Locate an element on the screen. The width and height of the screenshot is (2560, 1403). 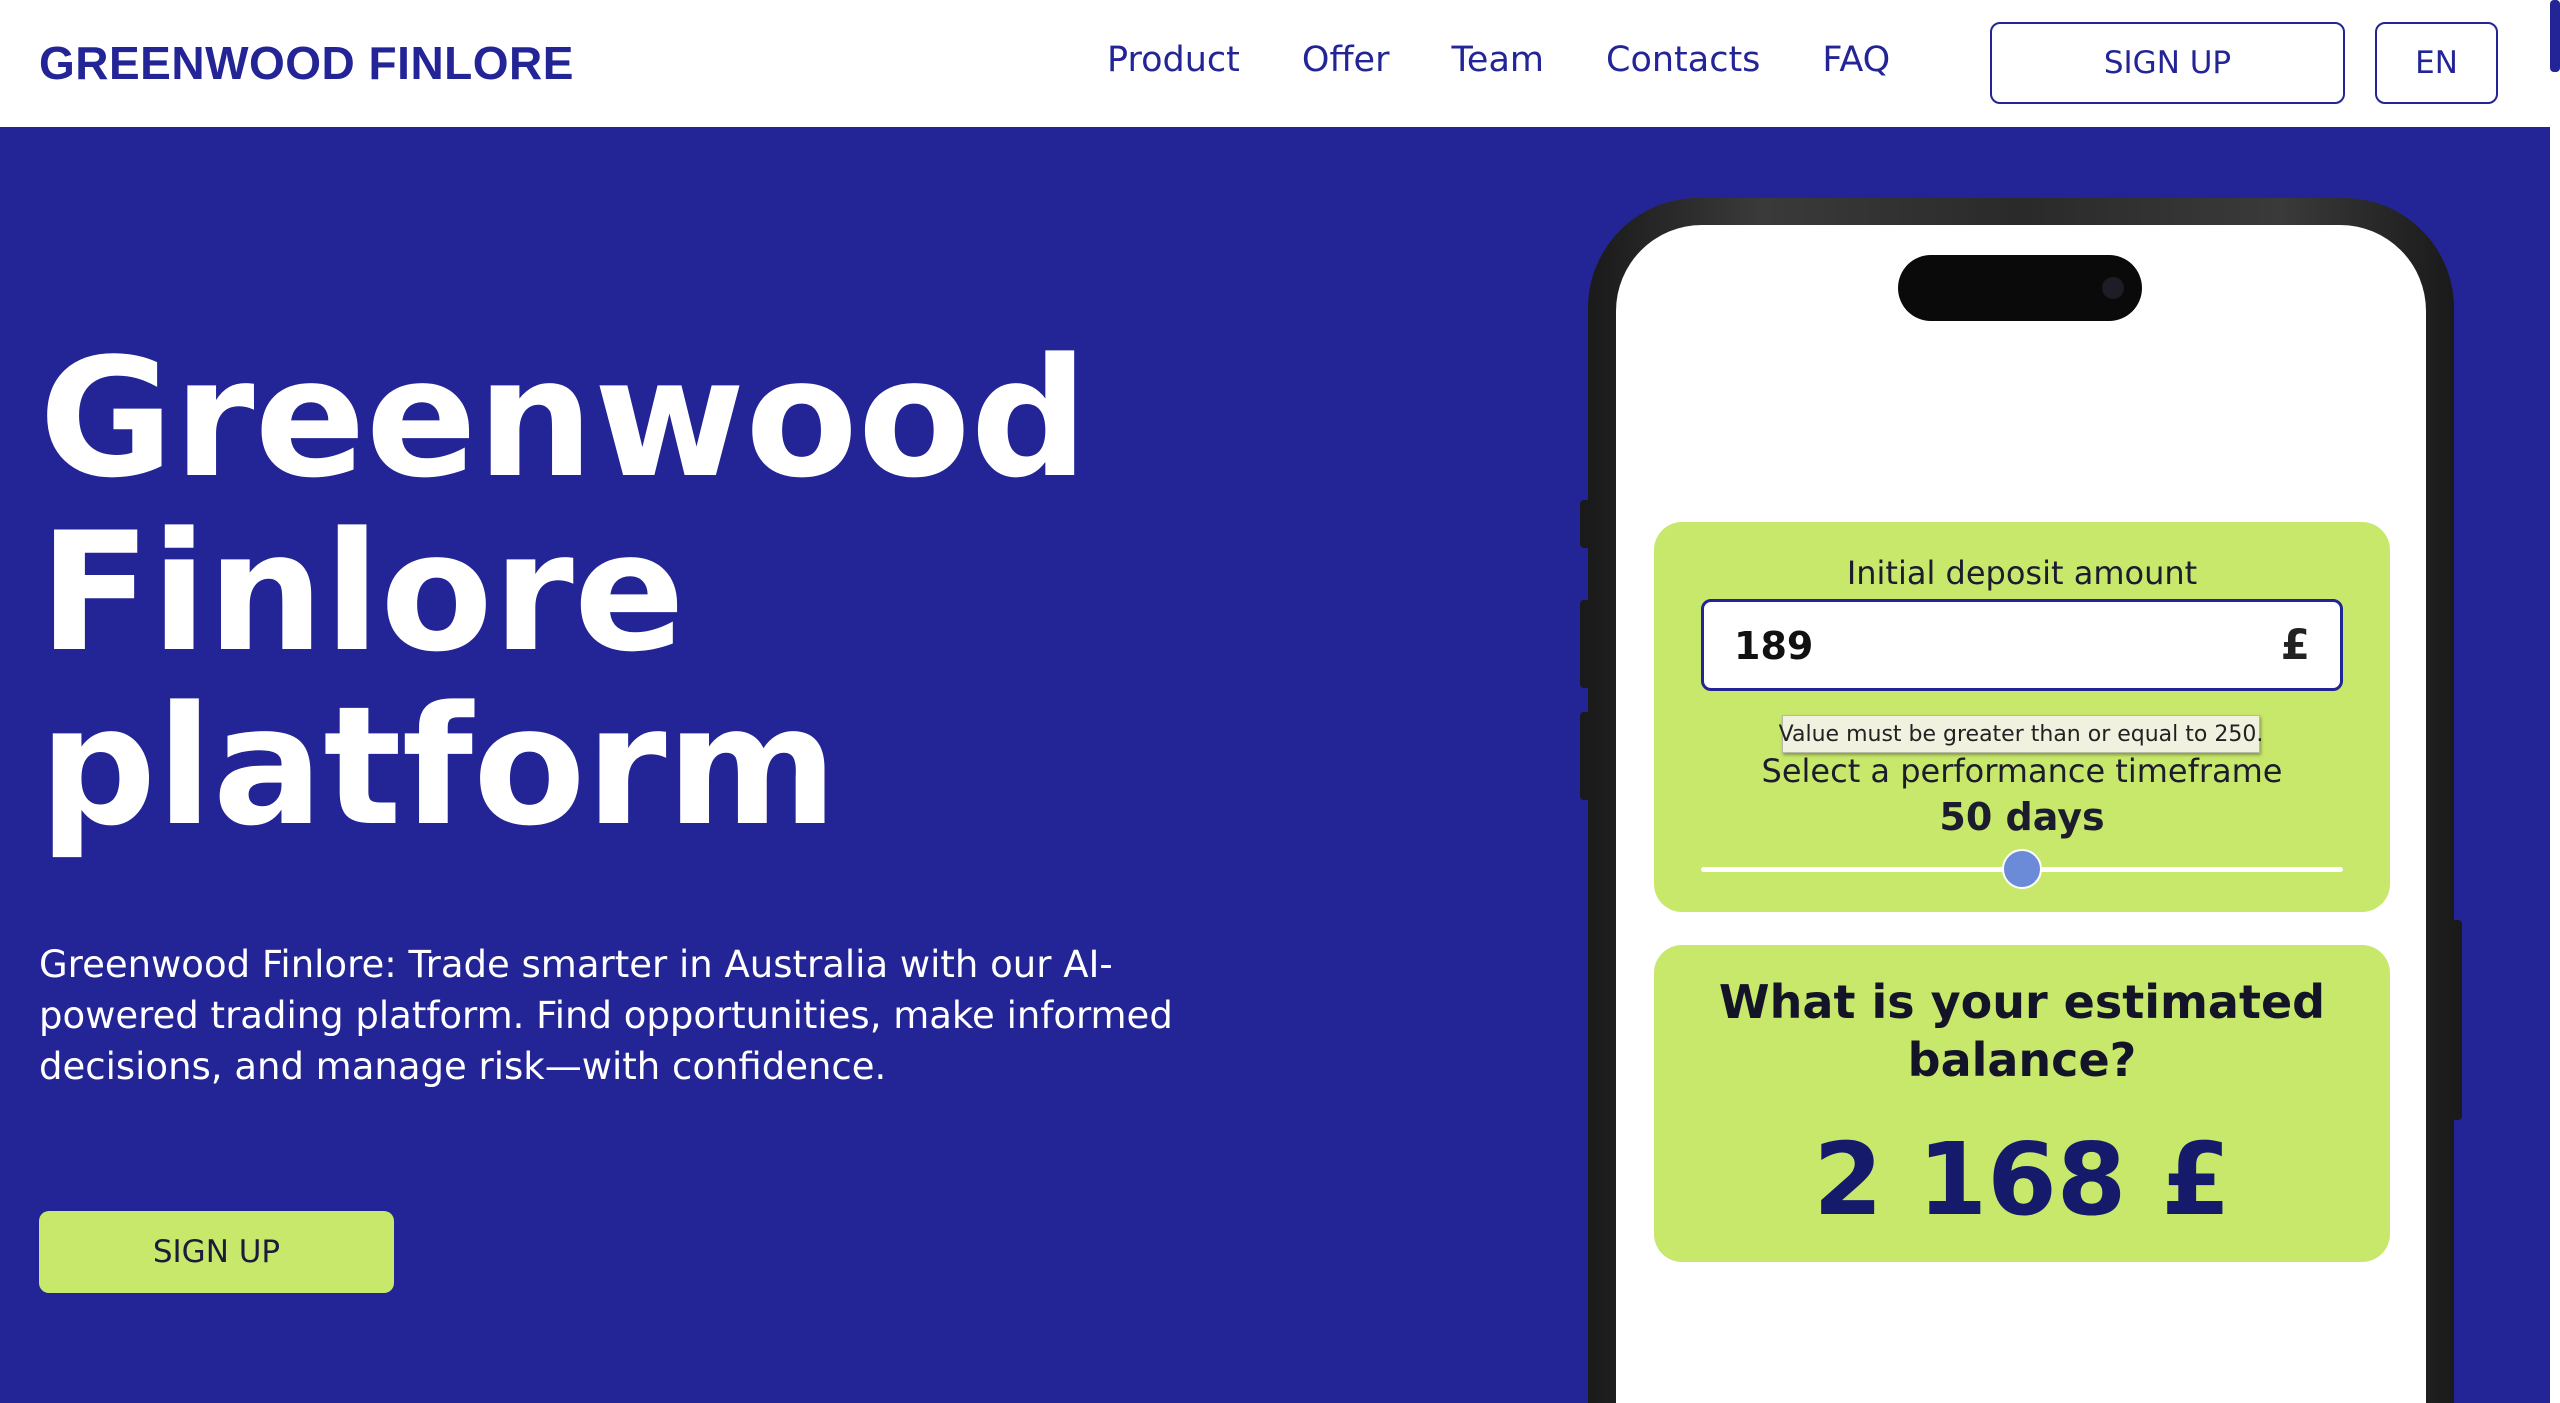
hero-signup-button: SIGN UP is located at coordinates (216, 1252).